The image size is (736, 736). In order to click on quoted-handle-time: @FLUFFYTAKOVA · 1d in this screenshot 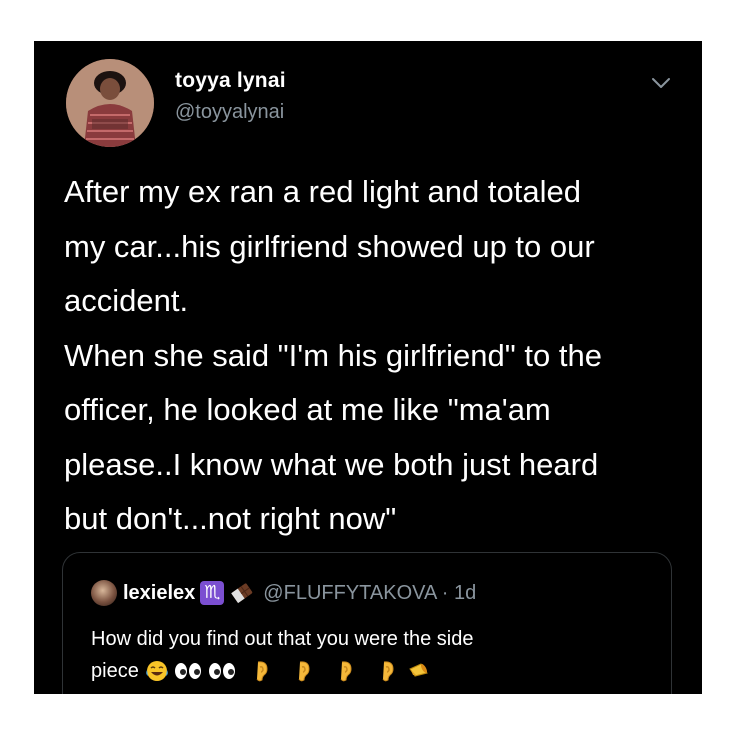, I will do `click(369, 593)`.